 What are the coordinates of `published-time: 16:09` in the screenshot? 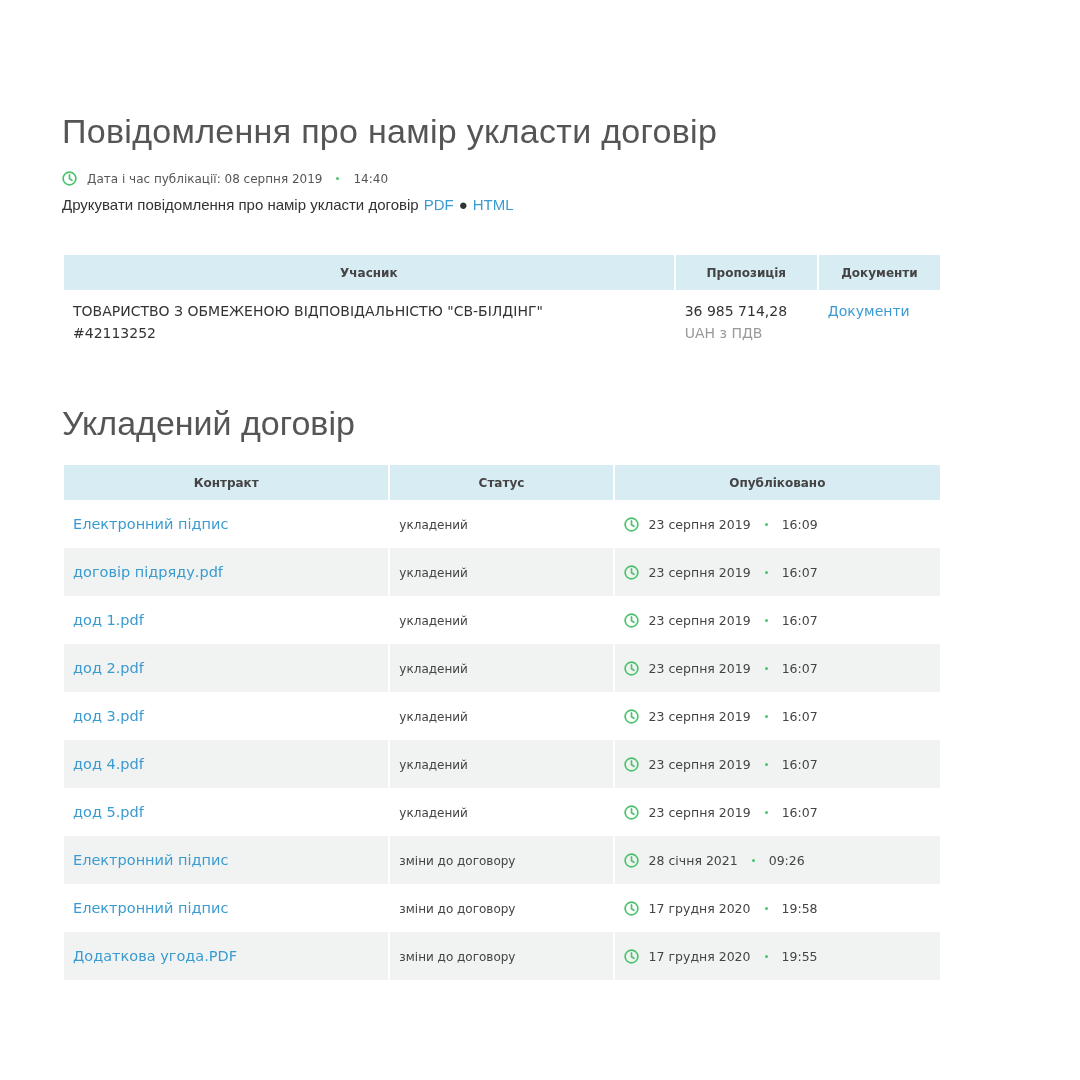 It's located at (799, 524).